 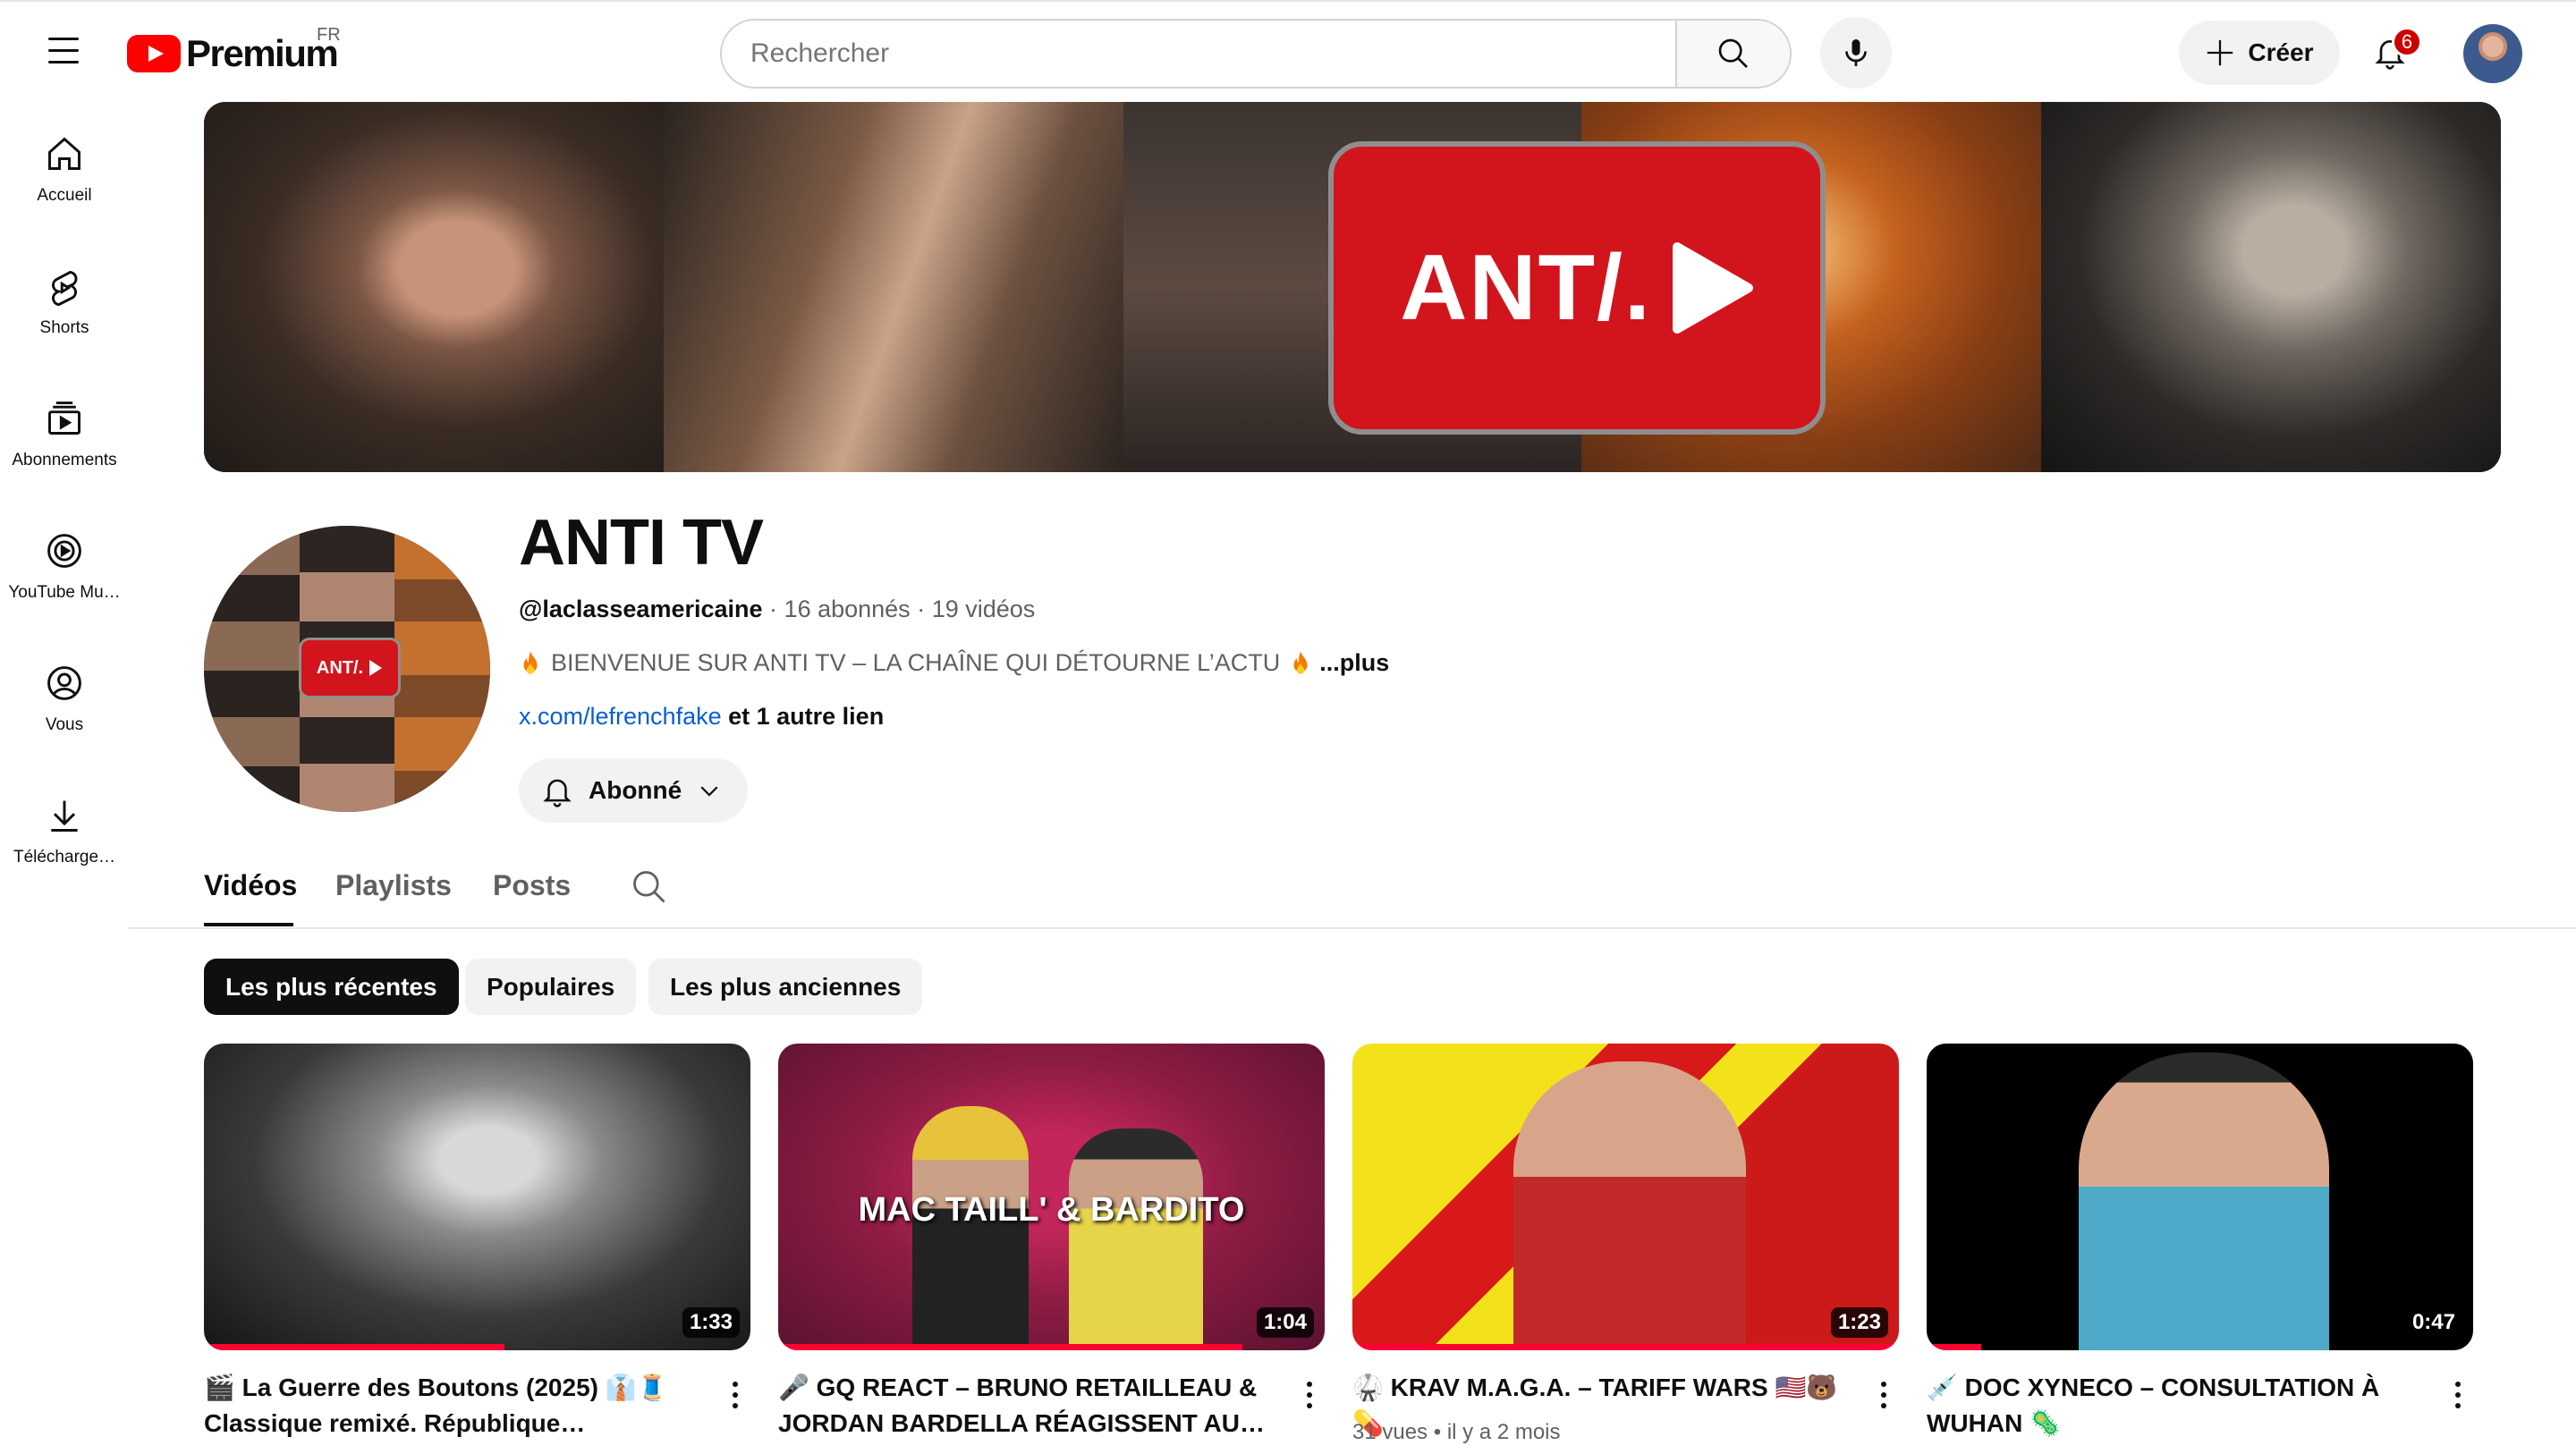 I want to click on video-views: 31 vues, so click(x=1390, y=1432).